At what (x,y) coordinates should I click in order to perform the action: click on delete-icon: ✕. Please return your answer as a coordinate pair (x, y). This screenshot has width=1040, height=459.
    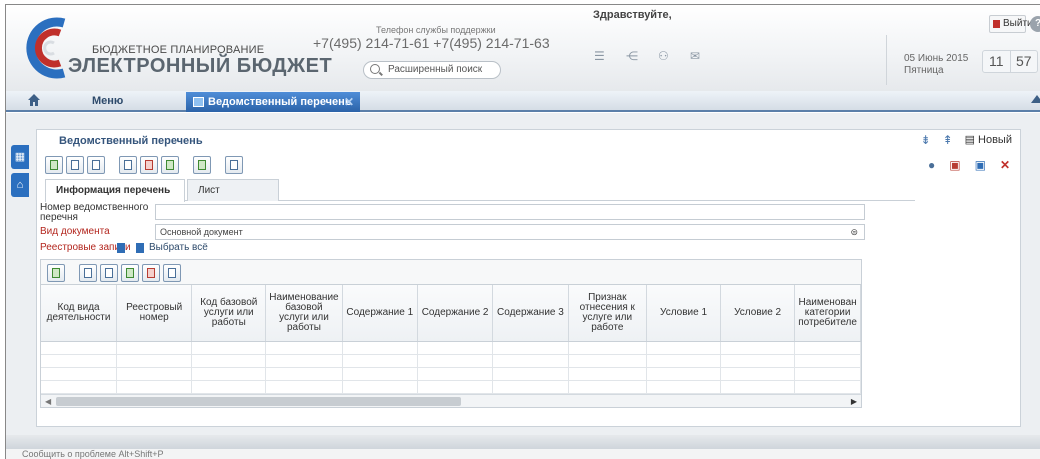
    Looking at the image, I should click on (1005, 165).